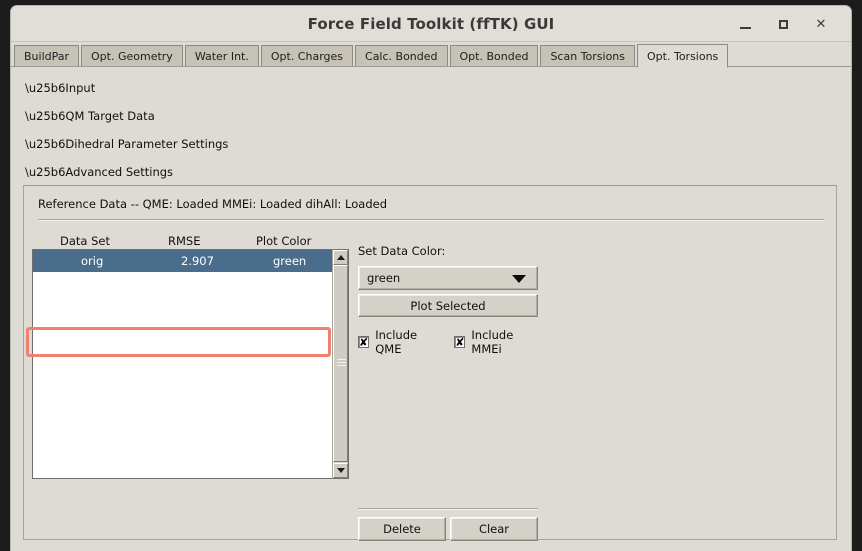 The height and width of the screenshot is (551, 862). I want to click on title-bar: Force Field Toolkit (ffTK) GUI ✕, so click(431, 24).